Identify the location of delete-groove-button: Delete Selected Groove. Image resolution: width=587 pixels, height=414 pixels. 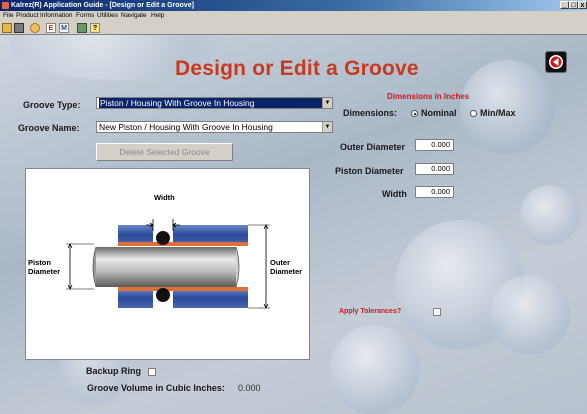
(164, 152).